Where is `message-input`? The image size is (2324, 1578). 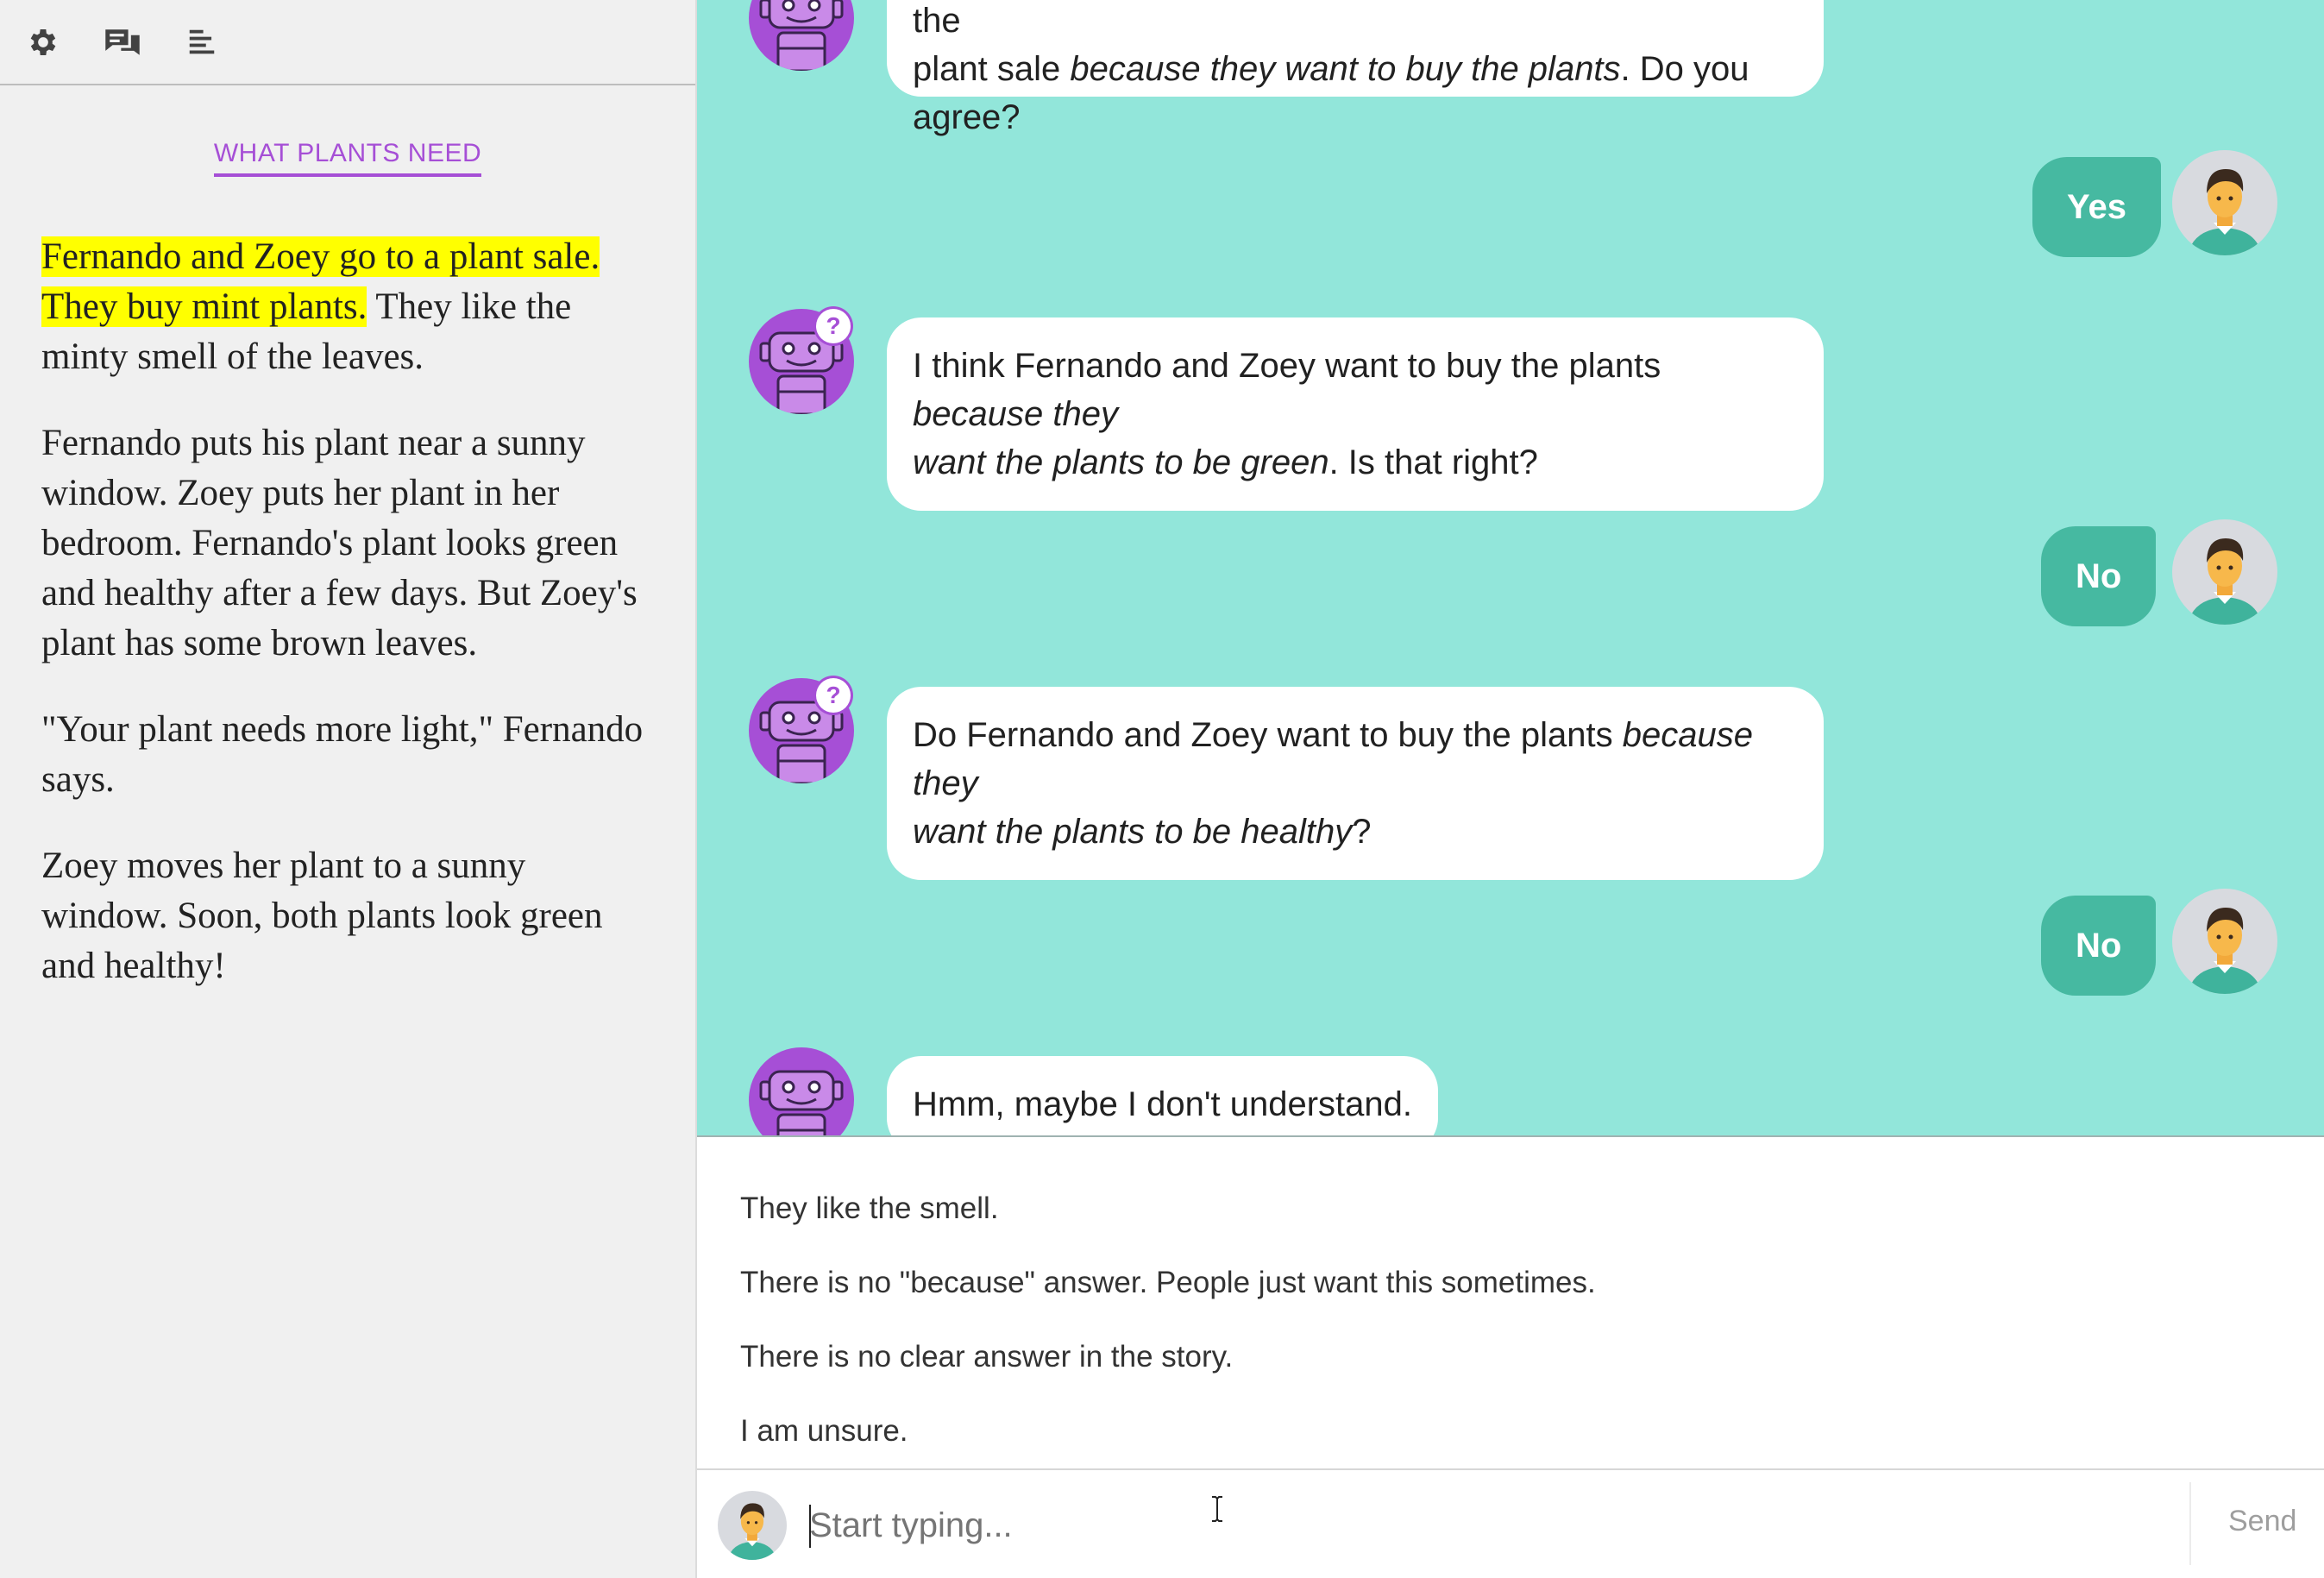
message-input is located at coordinates (1283, 1525).